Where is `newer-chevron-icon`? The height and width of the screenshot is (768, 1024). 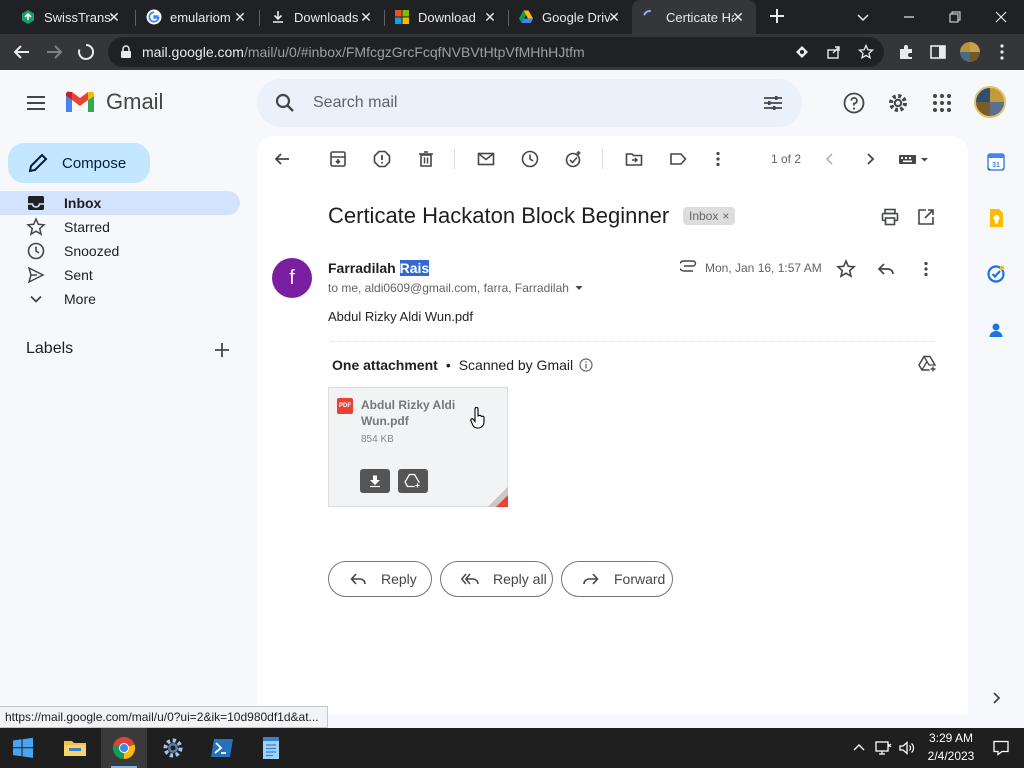
newer-chevron-icon is located at coordinates (830, 159).